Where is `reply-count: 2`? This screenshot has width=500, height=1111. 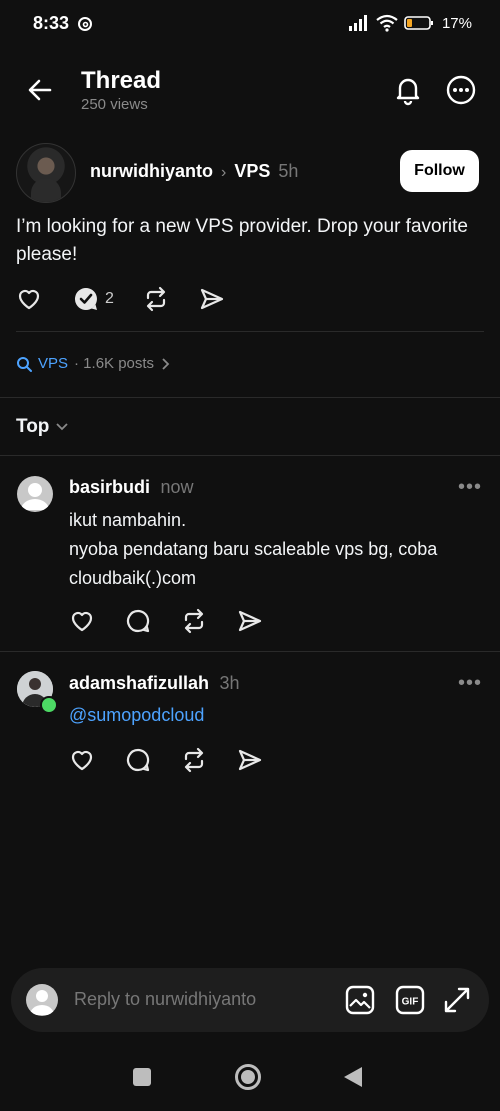 reply-count: 2 is located at coordinates (109, 298).